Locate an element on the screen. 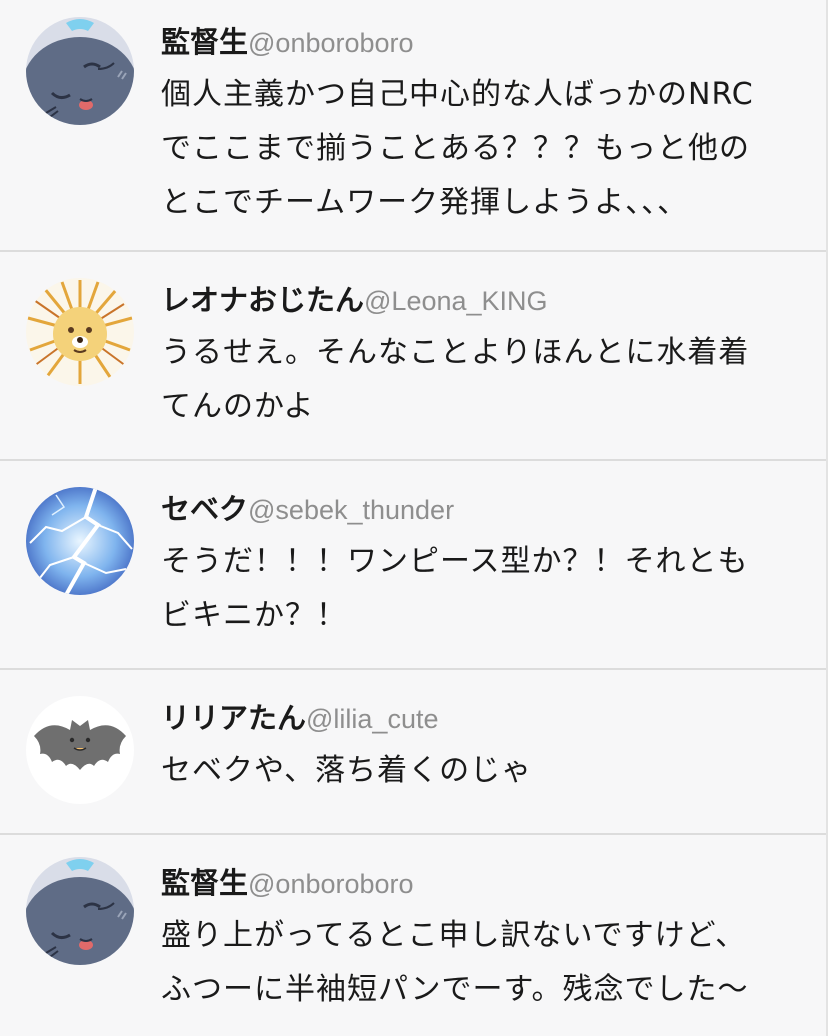 The height and width of the screenshot is (1036, 828). post-text: 盛り上がってるとこ申し訳ないですけど、 ふつーに半袖短パンでーす。残念でした〜 is located at coordinates (473, 963).